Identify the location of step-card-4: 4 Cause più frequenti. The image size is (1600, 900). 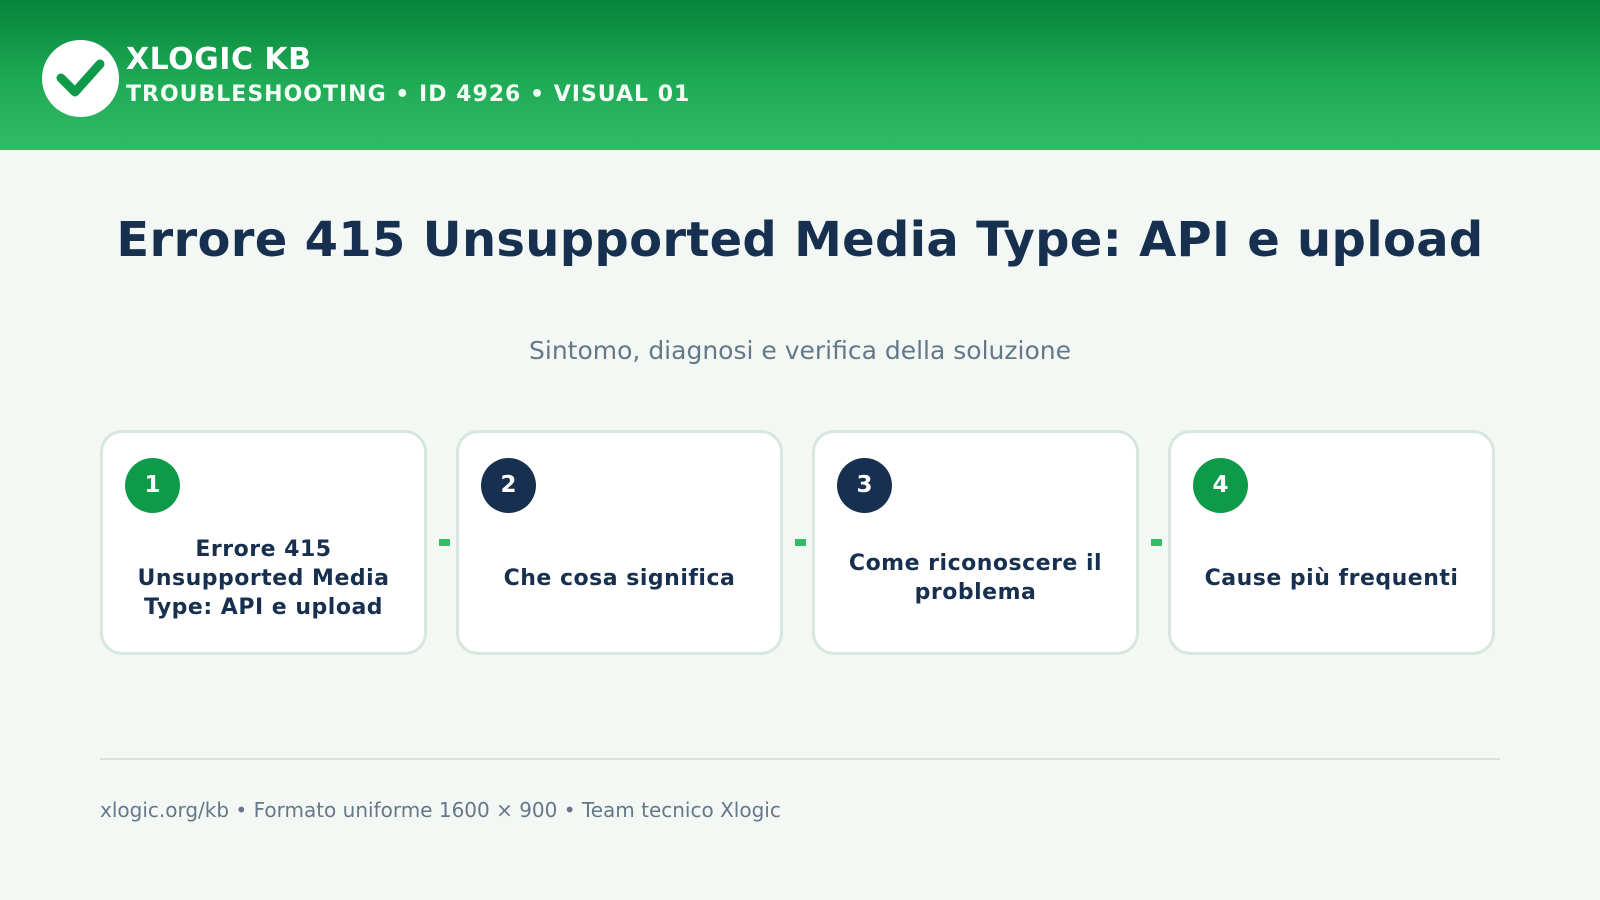
(1331, 542).